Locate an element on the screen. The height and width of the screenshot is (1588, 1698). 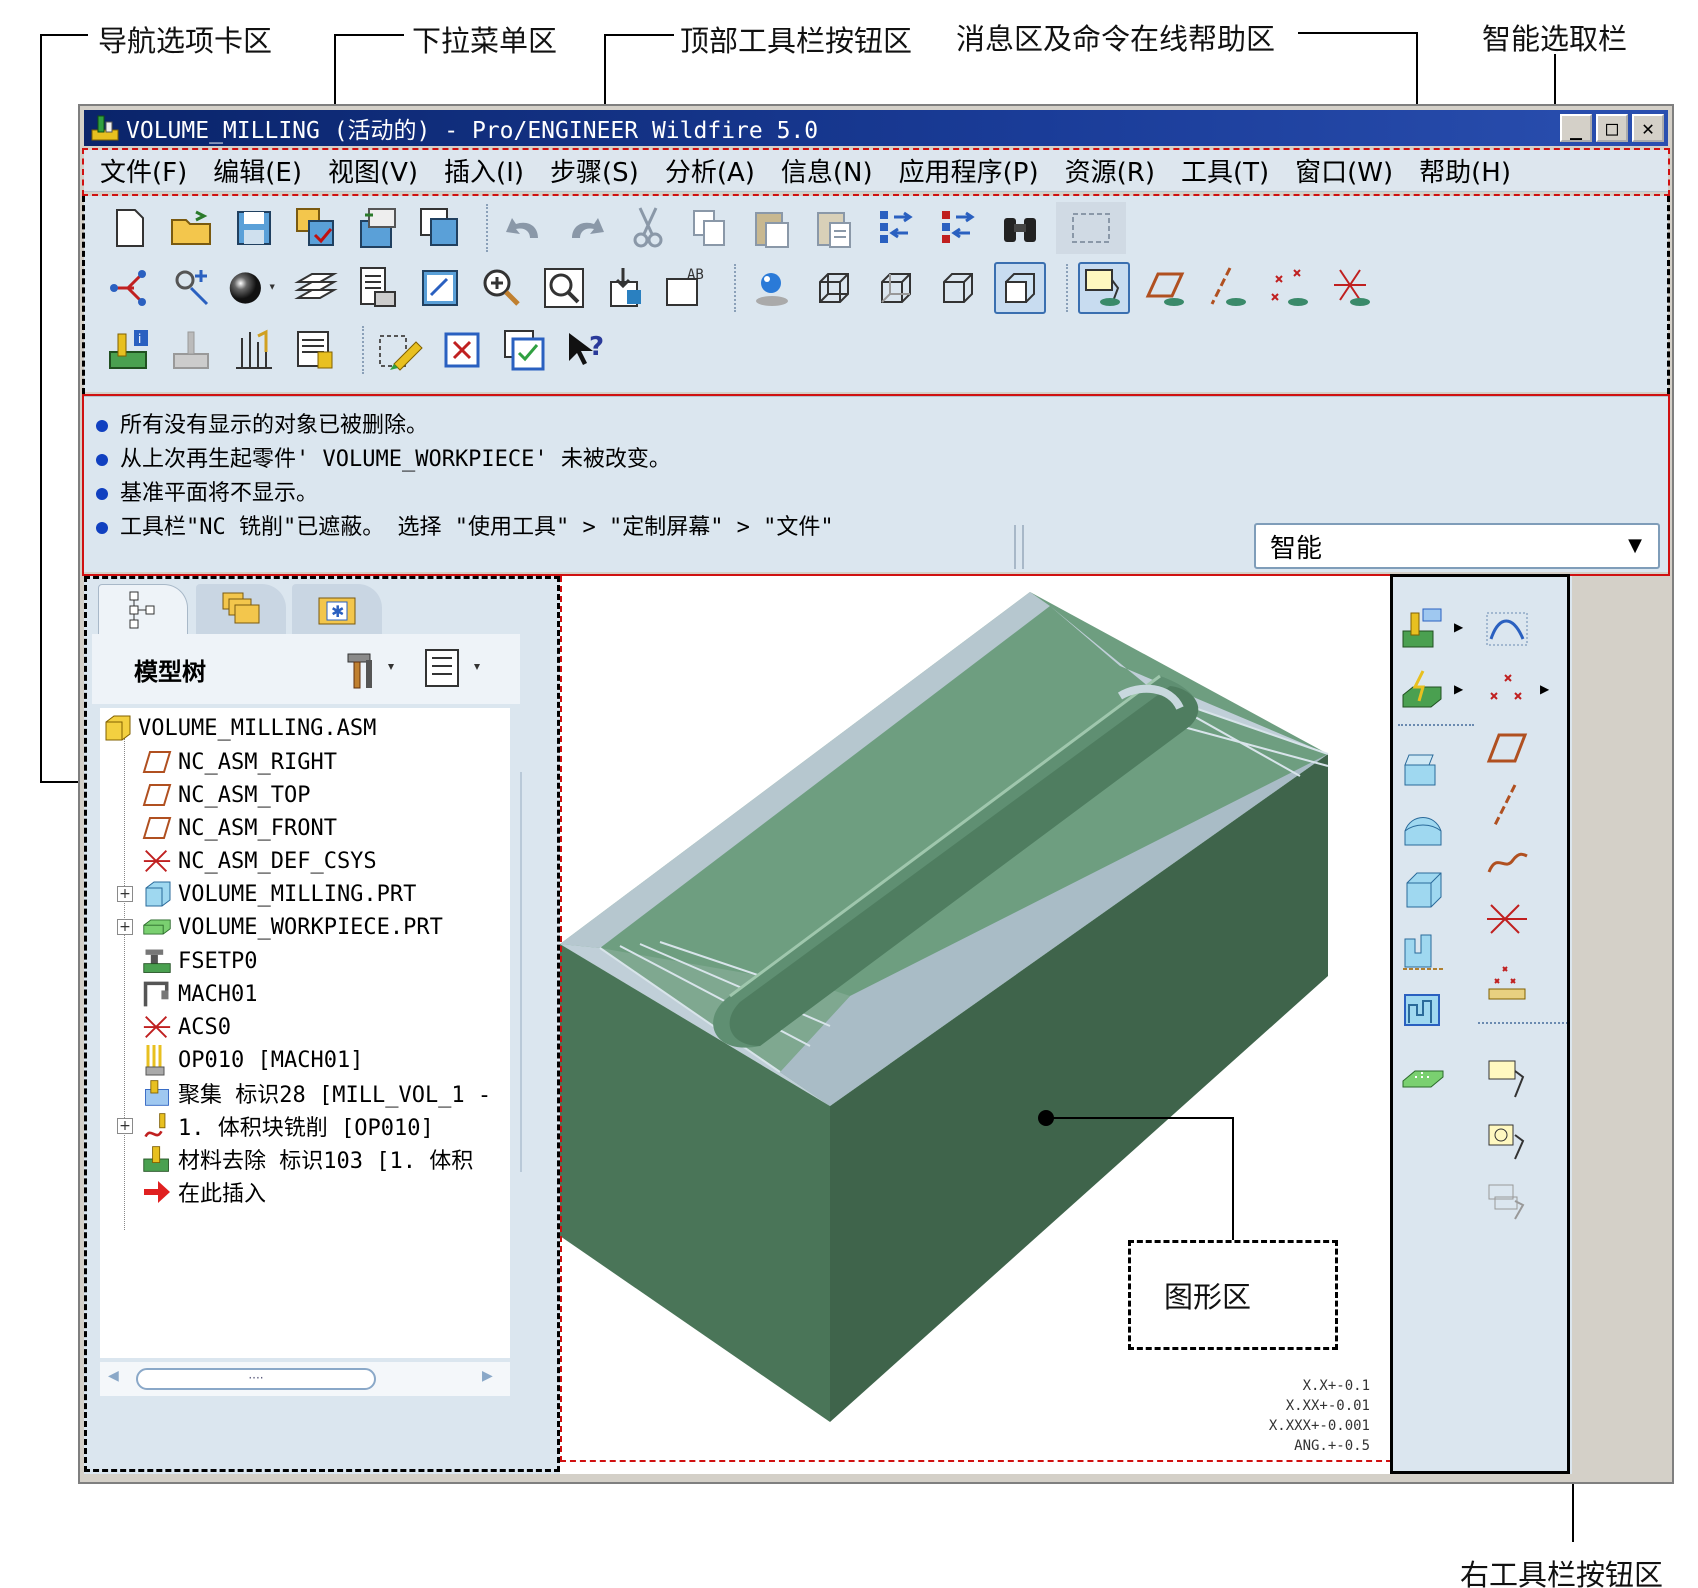
backup-icon is located at coordinates (378, 228).